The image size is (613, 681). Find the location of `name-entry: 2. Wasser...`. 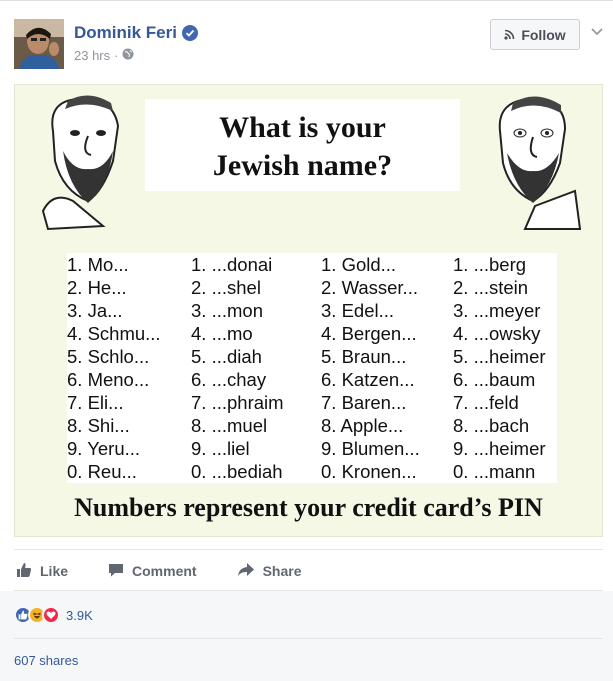

name-entry: 2. Wasser... is located at coordinates (369, 287).